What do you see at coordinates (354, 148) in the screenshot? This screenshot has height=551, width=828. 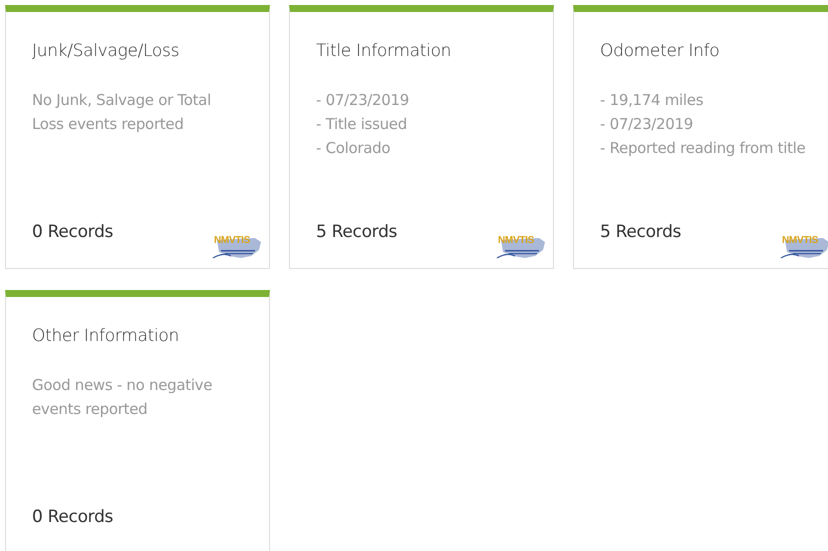 I see `card-detail: - Colorado` at bounding box center [354, 148].